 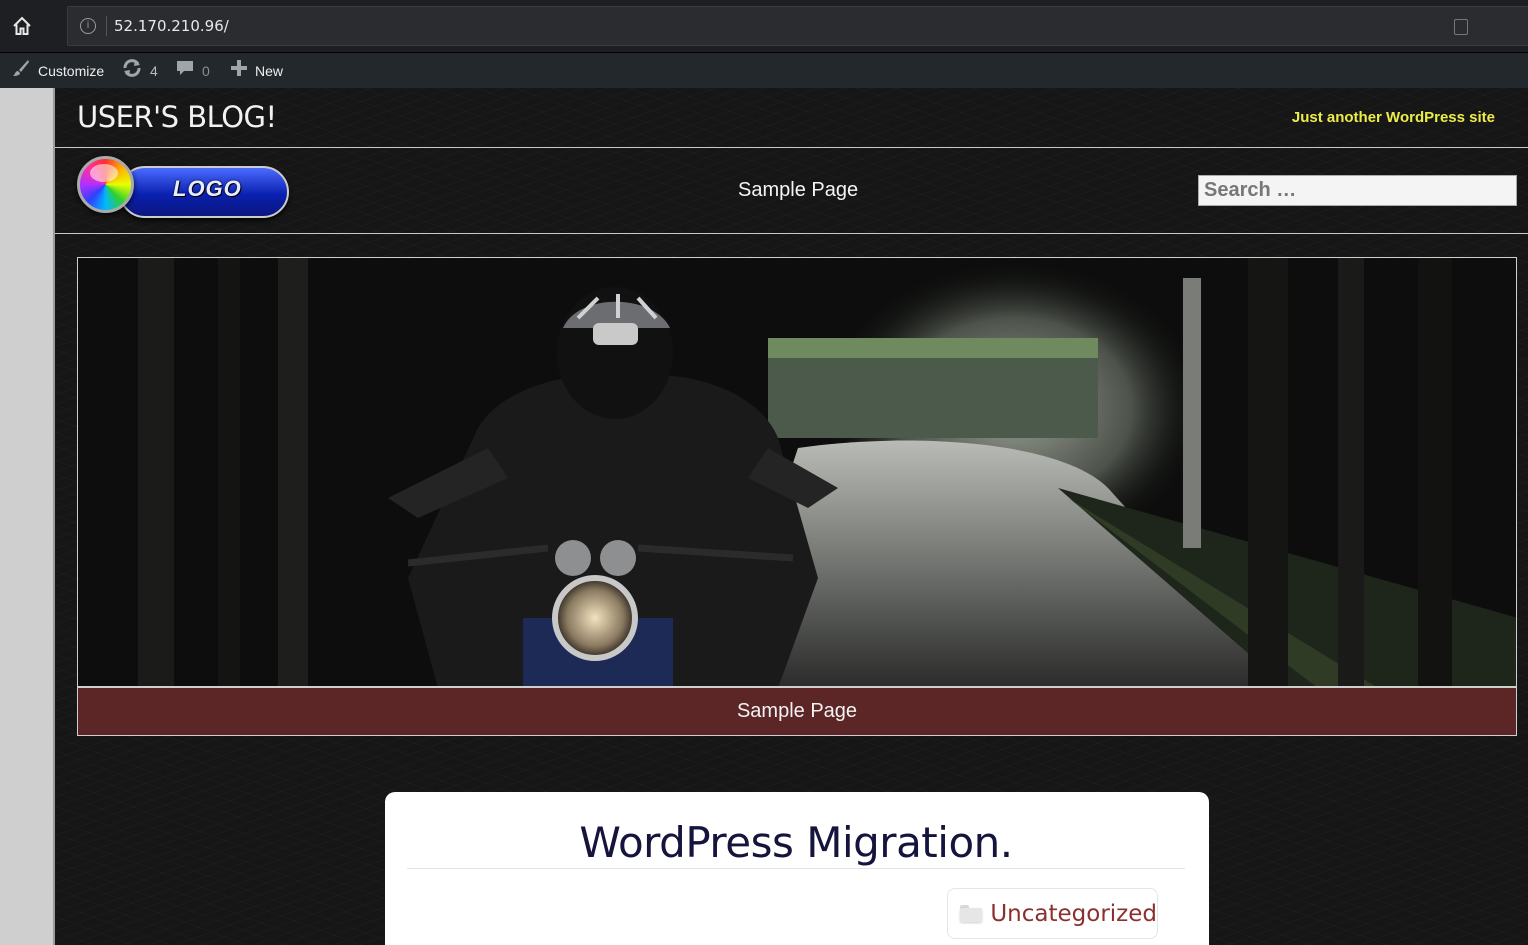 I want to click on folder-icon, so click(x=971, y=913).